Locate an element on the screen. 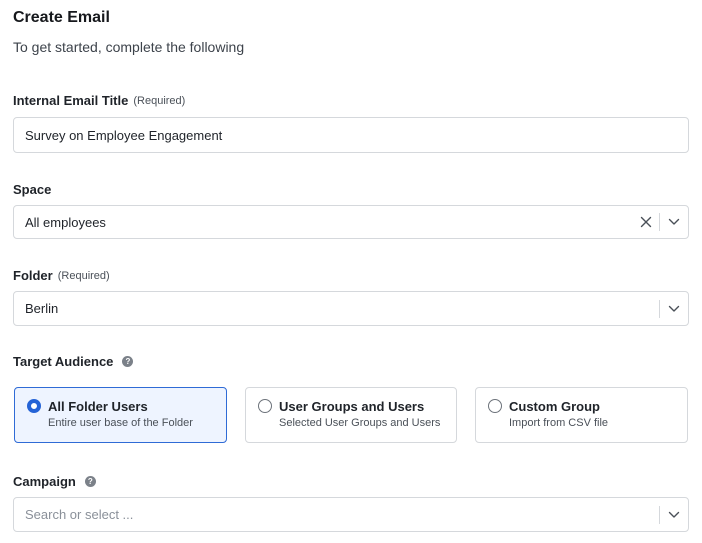 This screenshot has height=543, width=702. clear-icon is located at coordinates (646, 222).